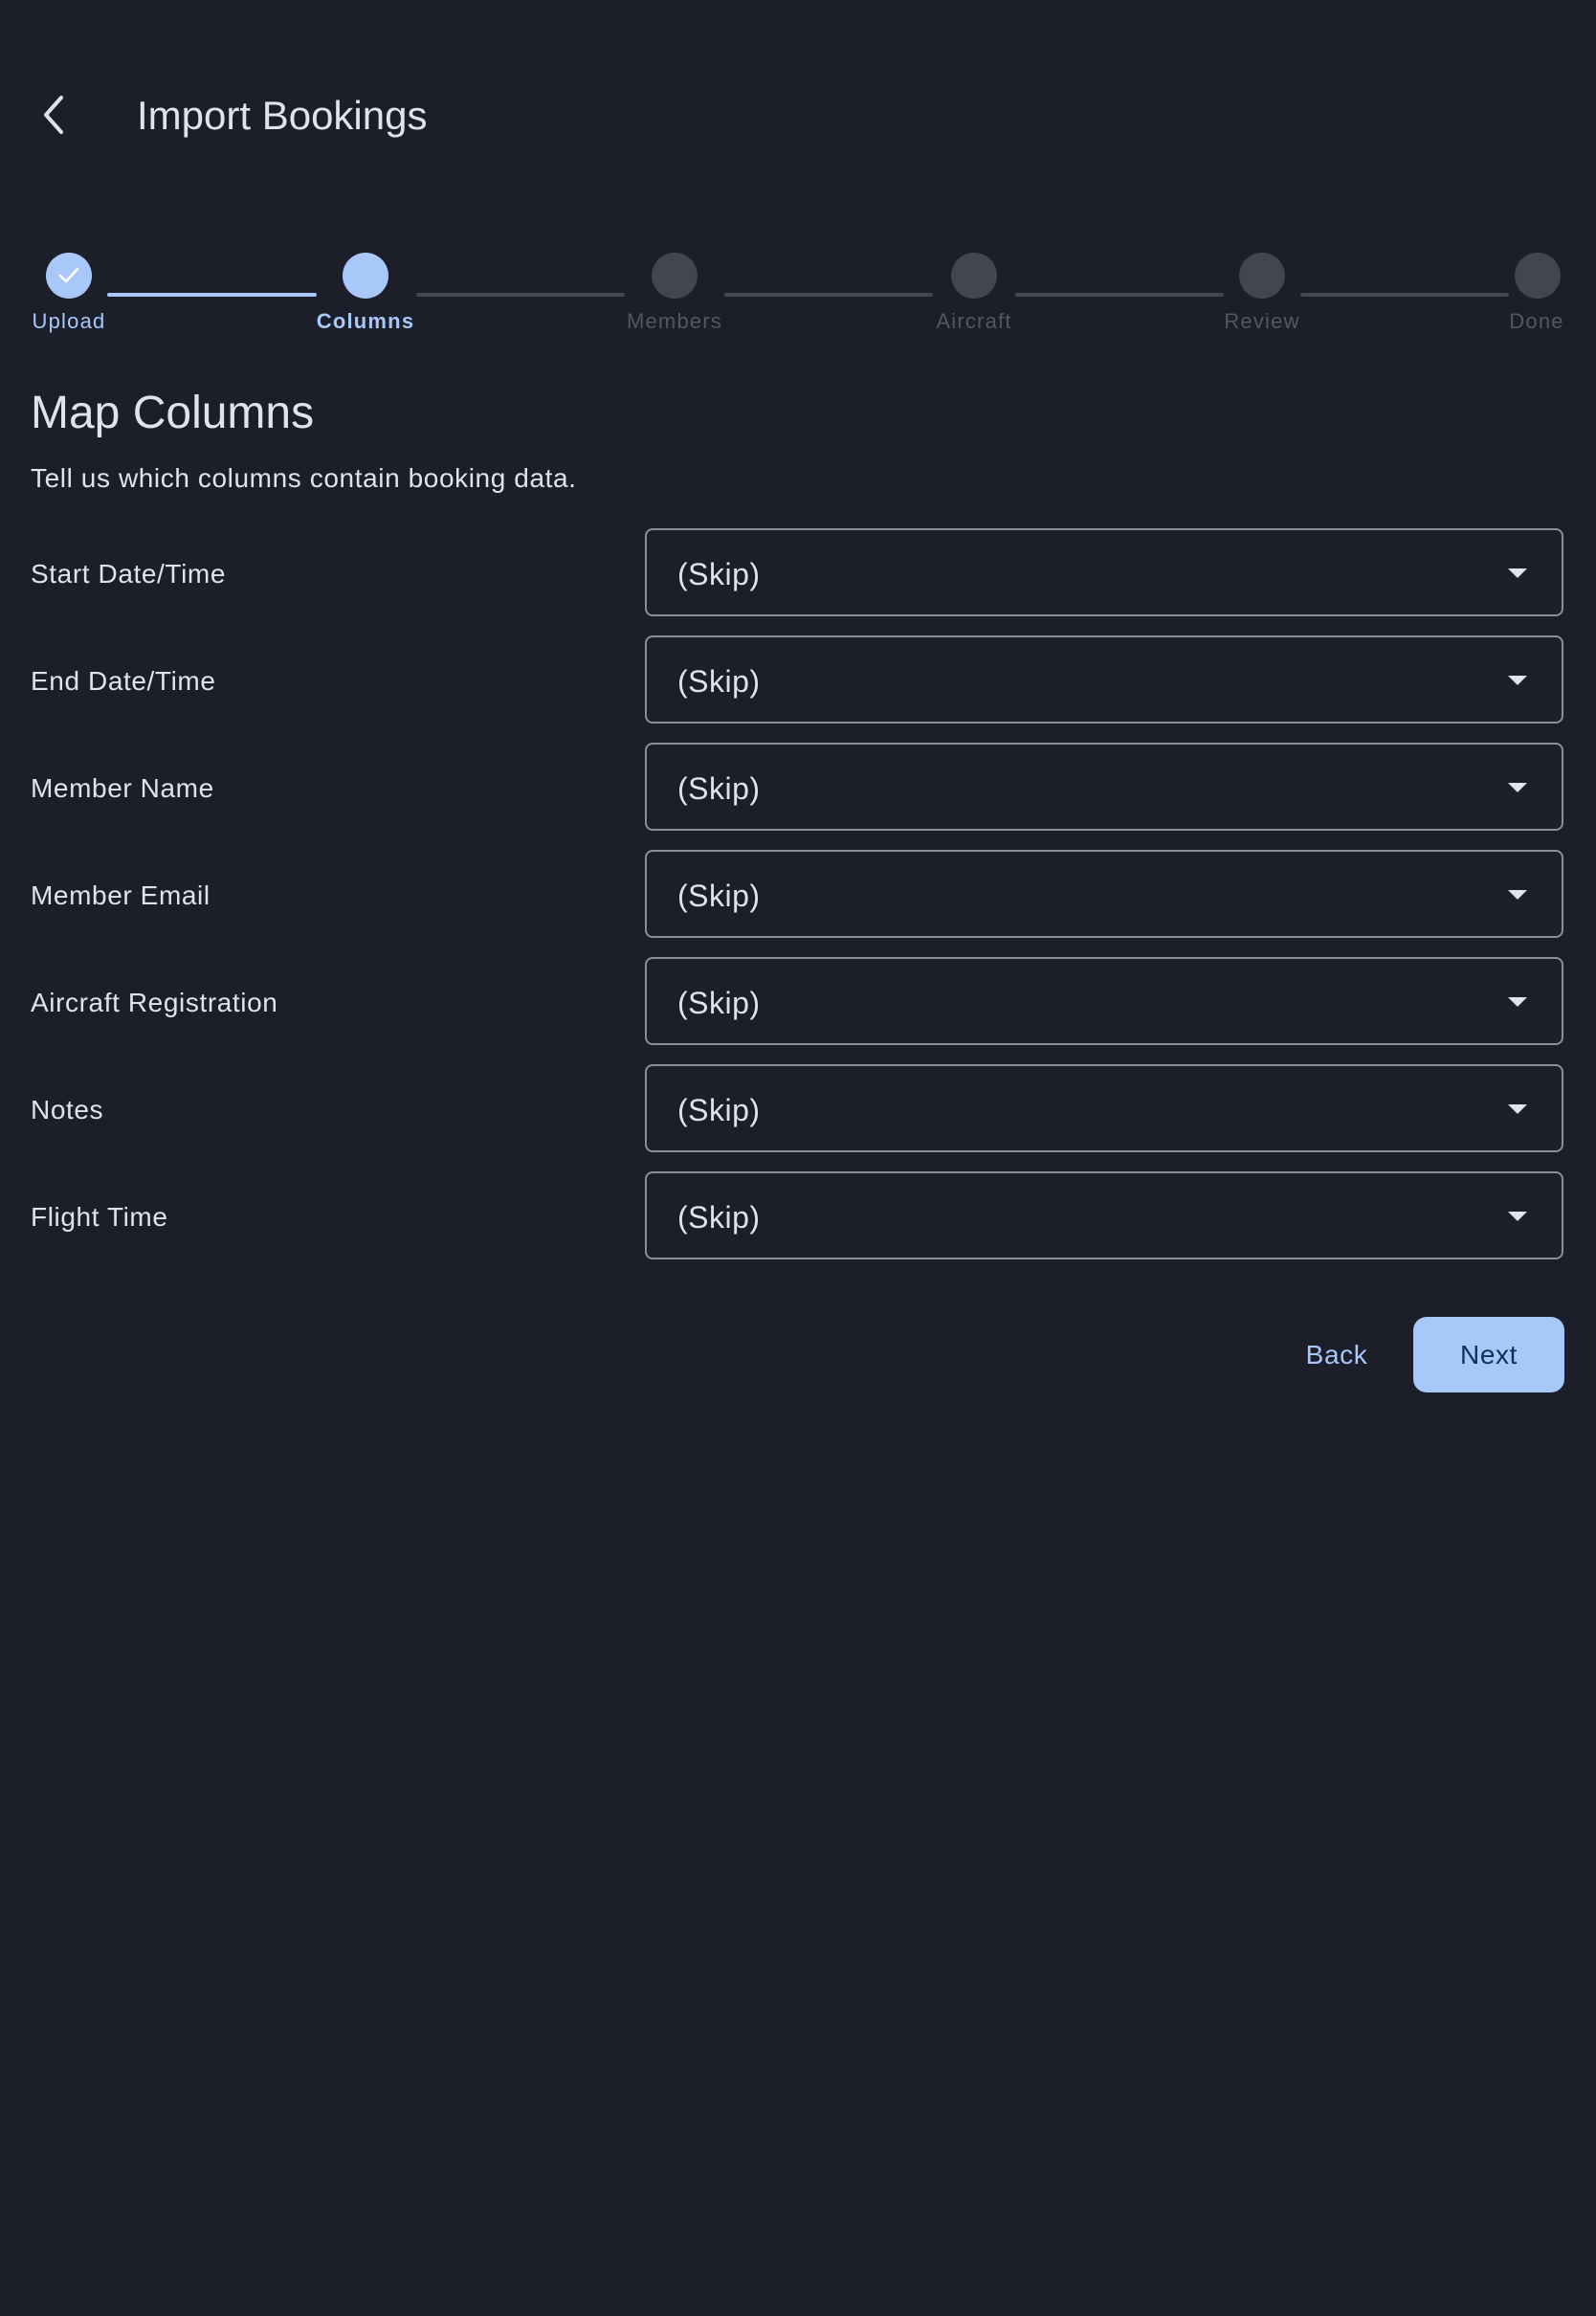 The image size is (1596, 2316). Describe the element at coordinates (974, 276) in the screenshot. I see `step-indicator-aircraft` at that location.